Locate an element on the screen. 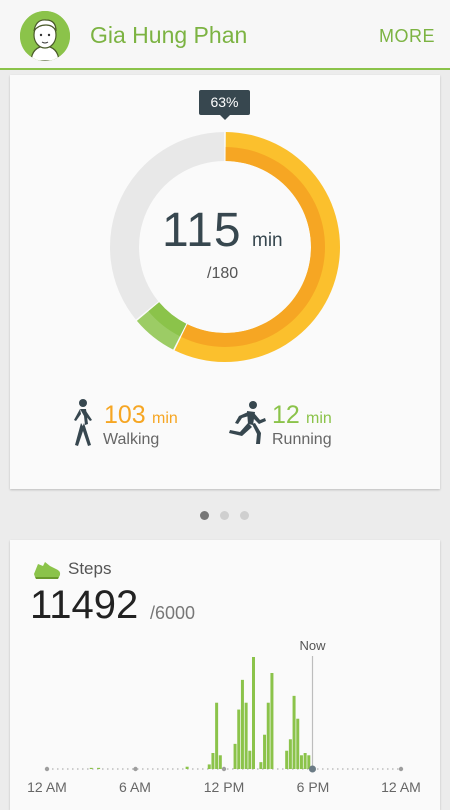 The height and width of the screenshot is (810, 450). minutes-goal: /180 is located at coordinates (223, 273).